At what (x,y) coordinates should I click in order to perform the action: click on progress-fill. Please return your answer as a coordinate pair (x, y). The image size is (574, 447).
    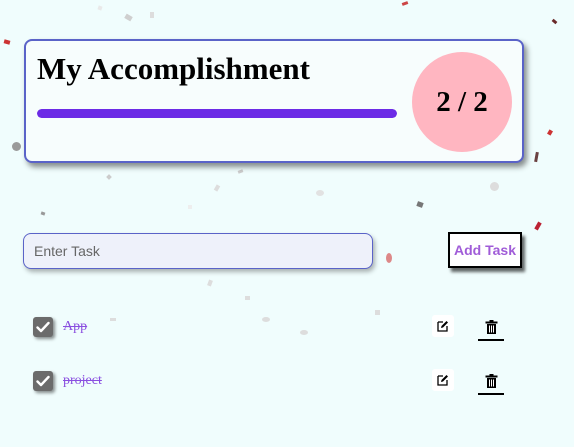
    Looking at the image, I should click on (217, 113).